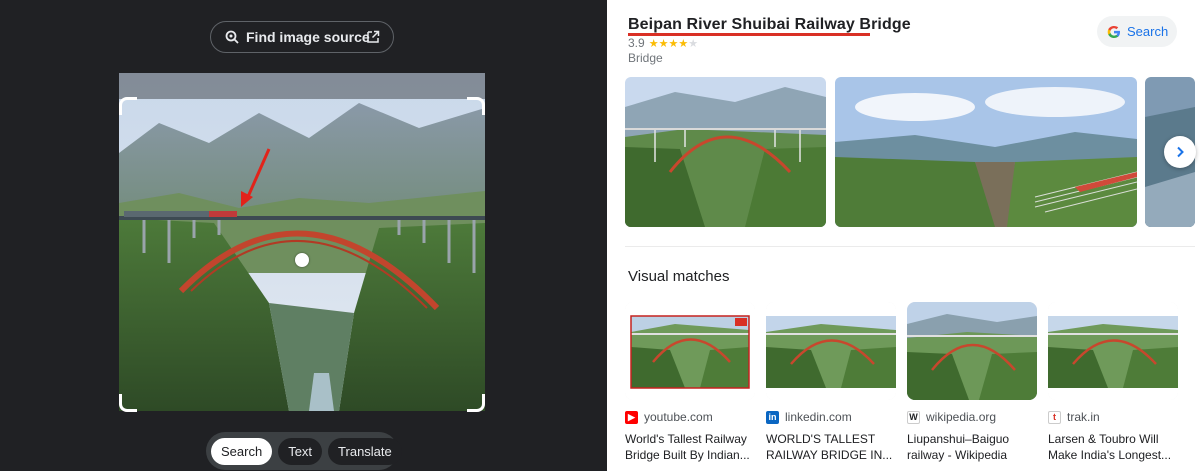  I want to click on entity-title: Beipan River Shuibai Railway Bridge, so click(769, 25).